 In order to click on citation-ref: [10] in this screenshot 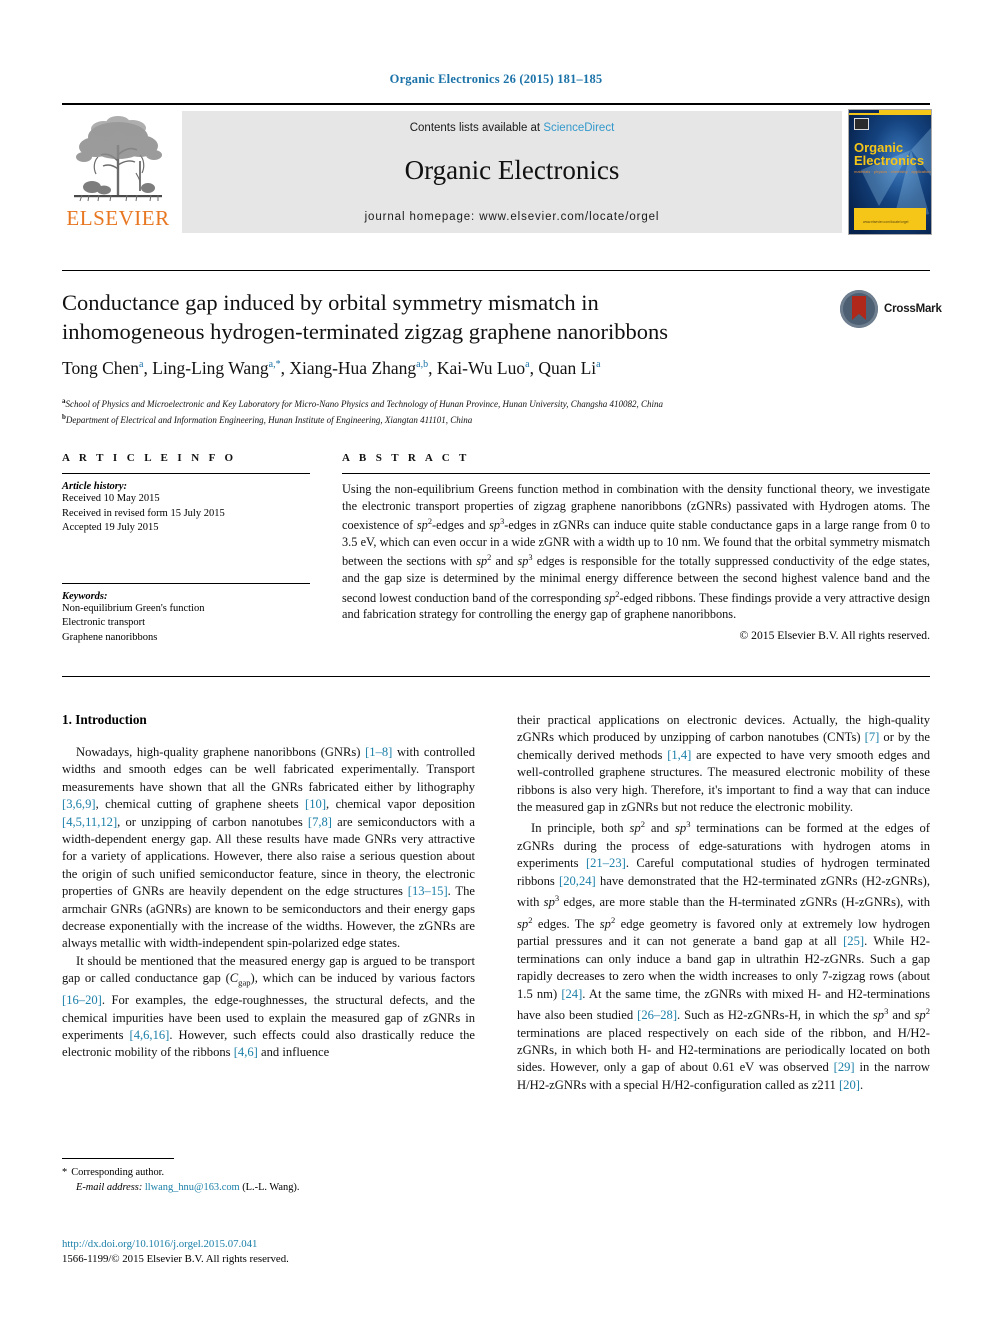, I will do `click(315, 804)`.